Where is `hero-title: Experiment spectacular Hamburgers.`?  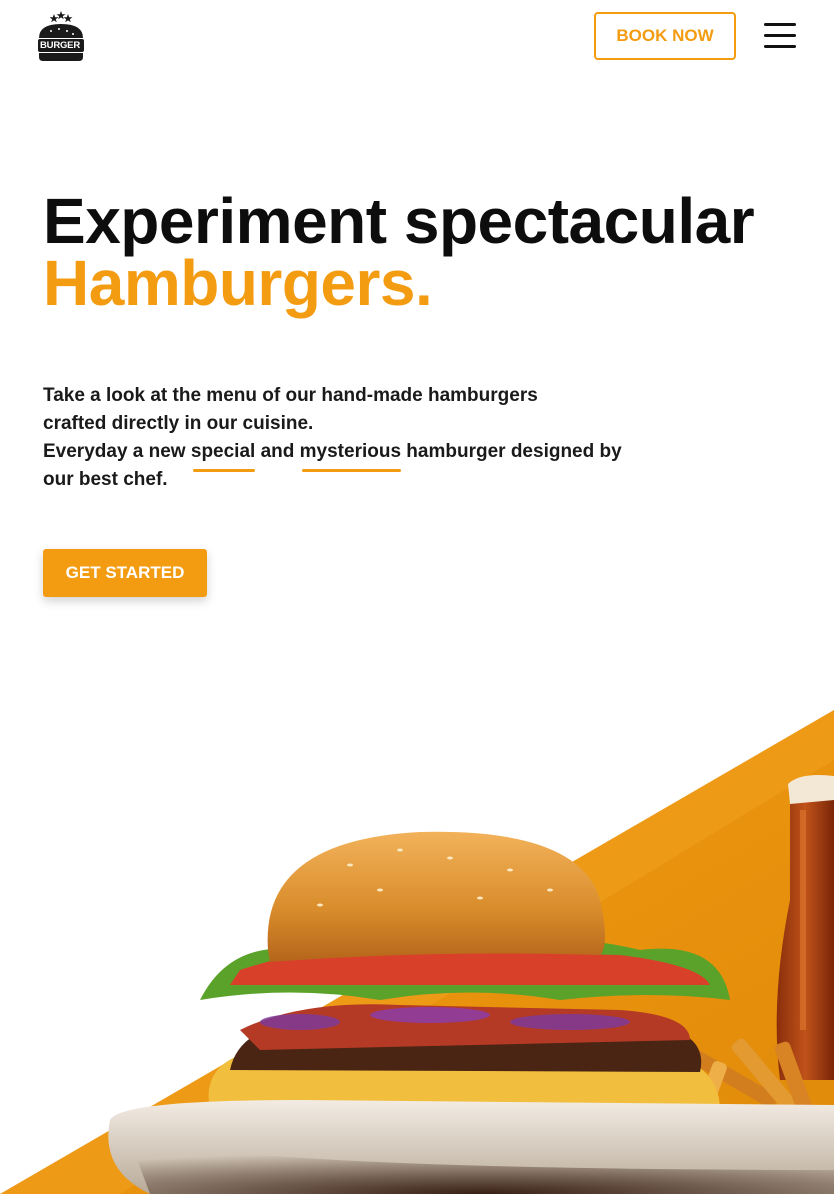 hero-title: Experiment spectacular Hamburgers. is located at coordinates (438, 252).